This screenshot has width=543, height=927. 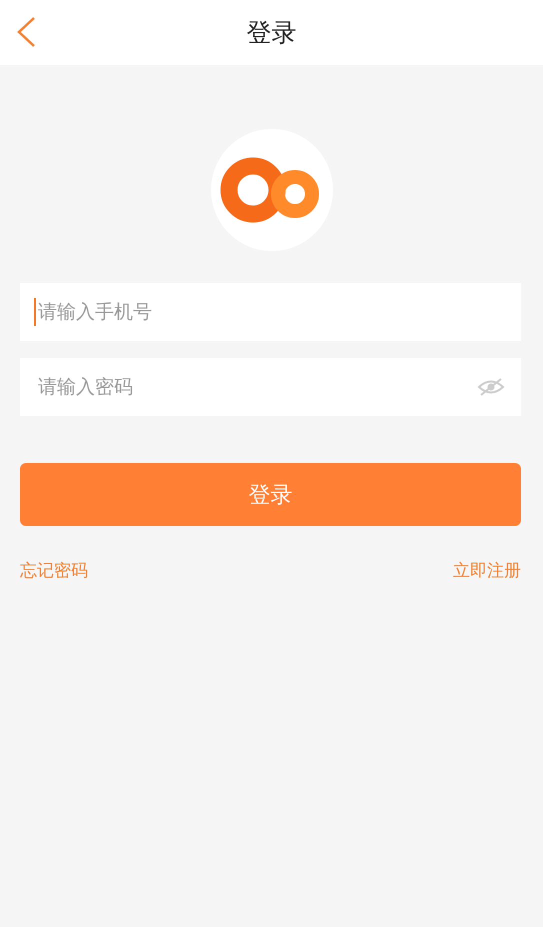 What do you see at coordinates (270, 387) in the screenshot?
I see `password-field: 请输入密码` at bounding box center [270, 387].